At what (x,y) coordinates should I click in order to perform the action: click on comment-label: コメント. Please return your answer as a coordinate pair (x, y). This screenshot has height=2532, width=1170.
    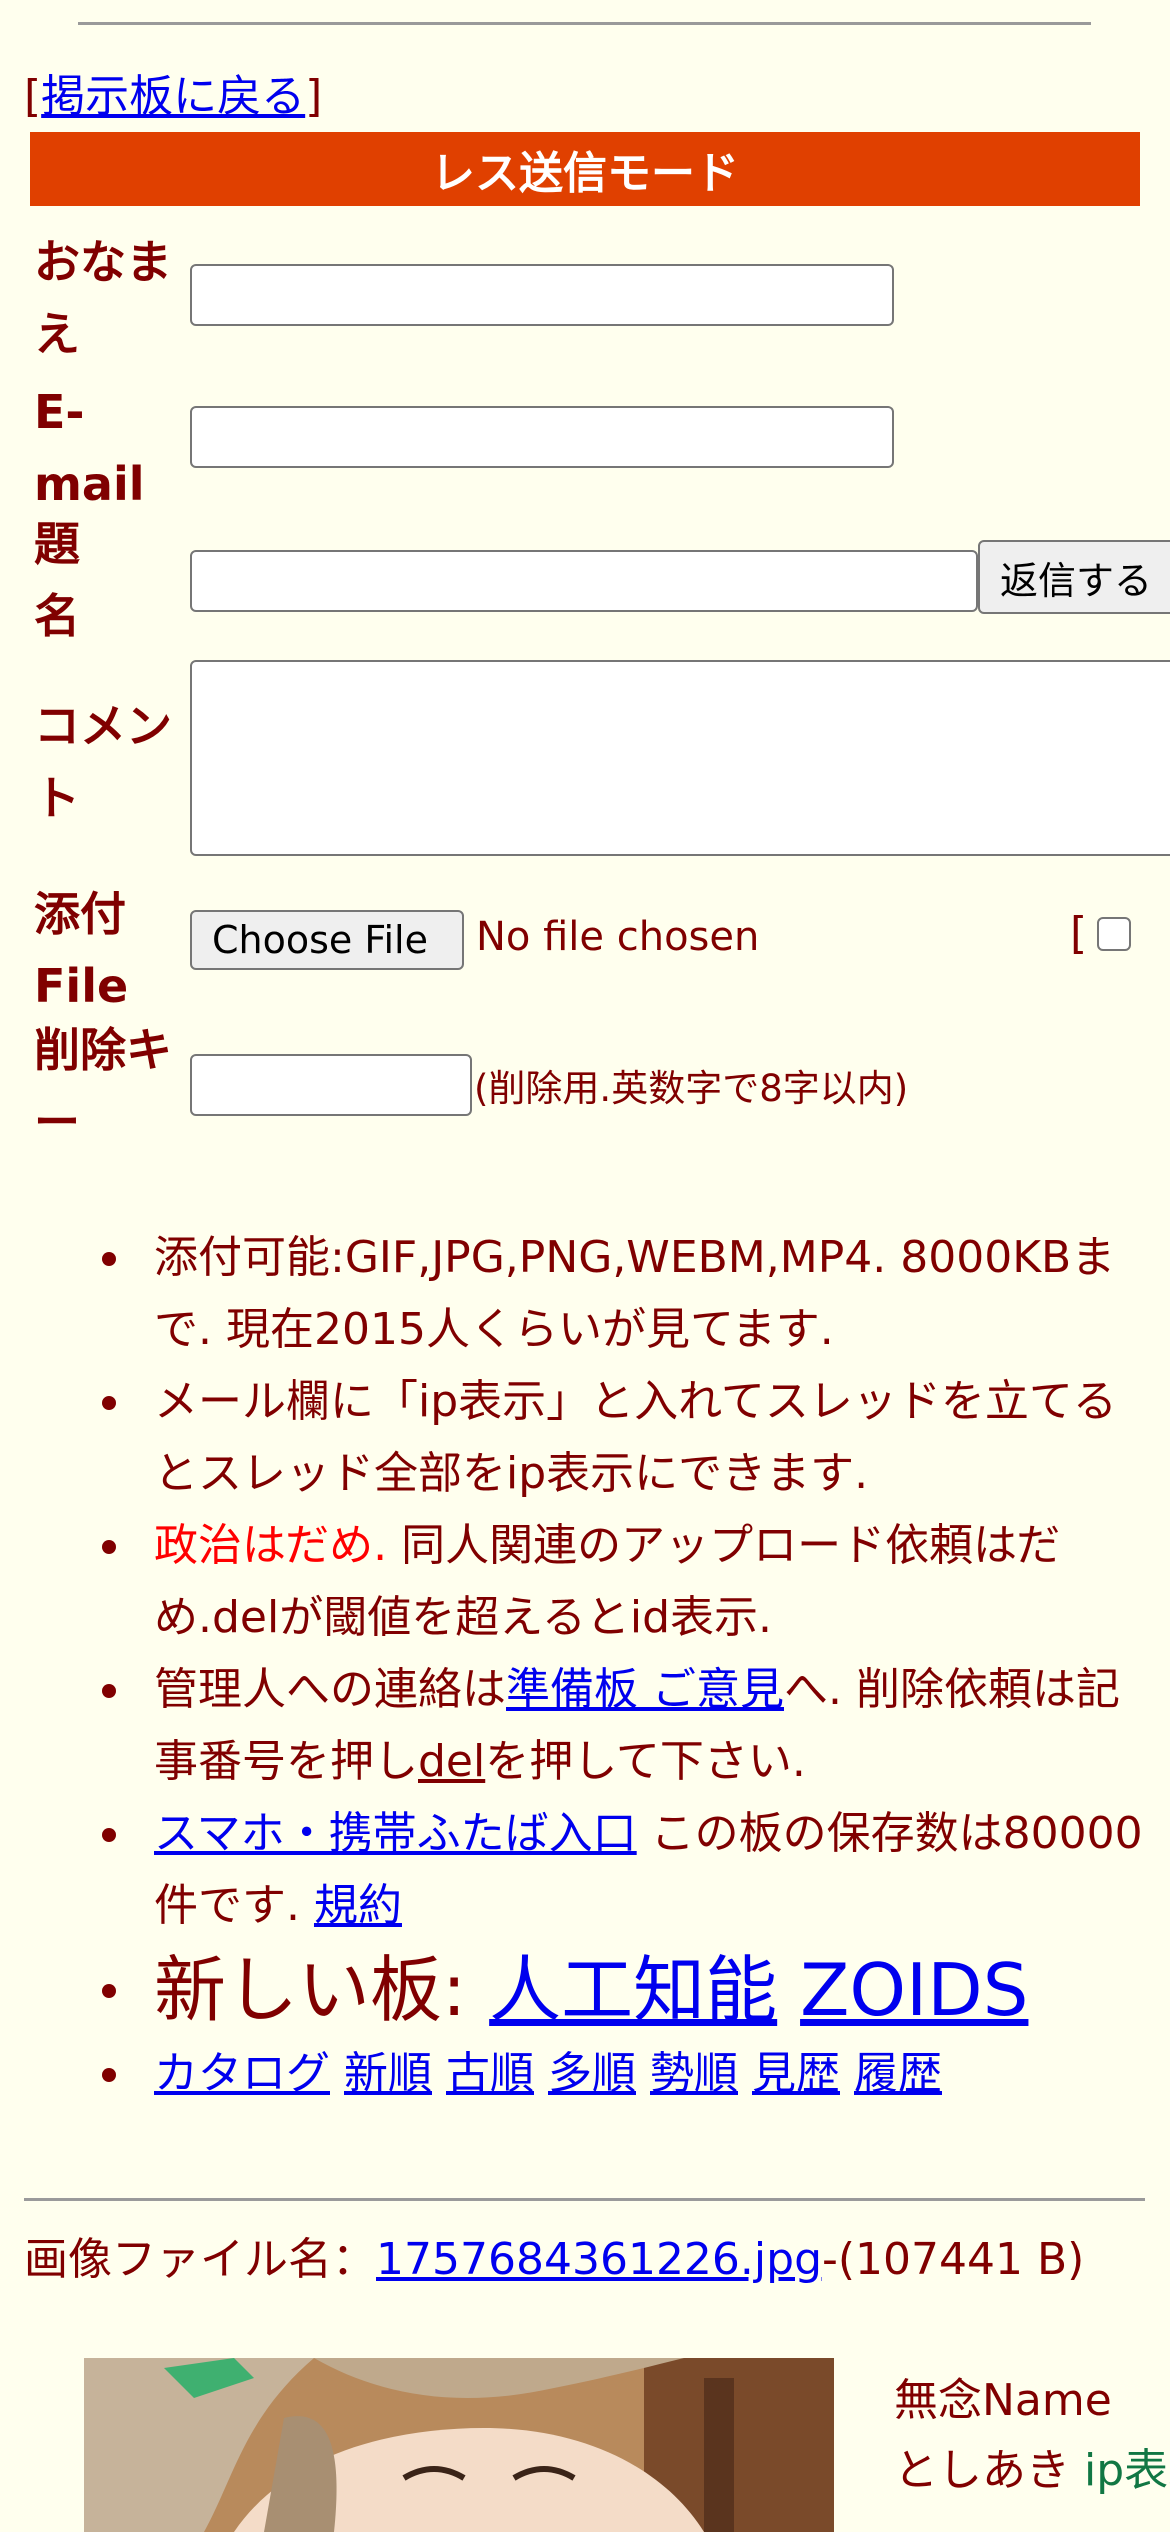
    Looking at the image, I should click on (103, 762).